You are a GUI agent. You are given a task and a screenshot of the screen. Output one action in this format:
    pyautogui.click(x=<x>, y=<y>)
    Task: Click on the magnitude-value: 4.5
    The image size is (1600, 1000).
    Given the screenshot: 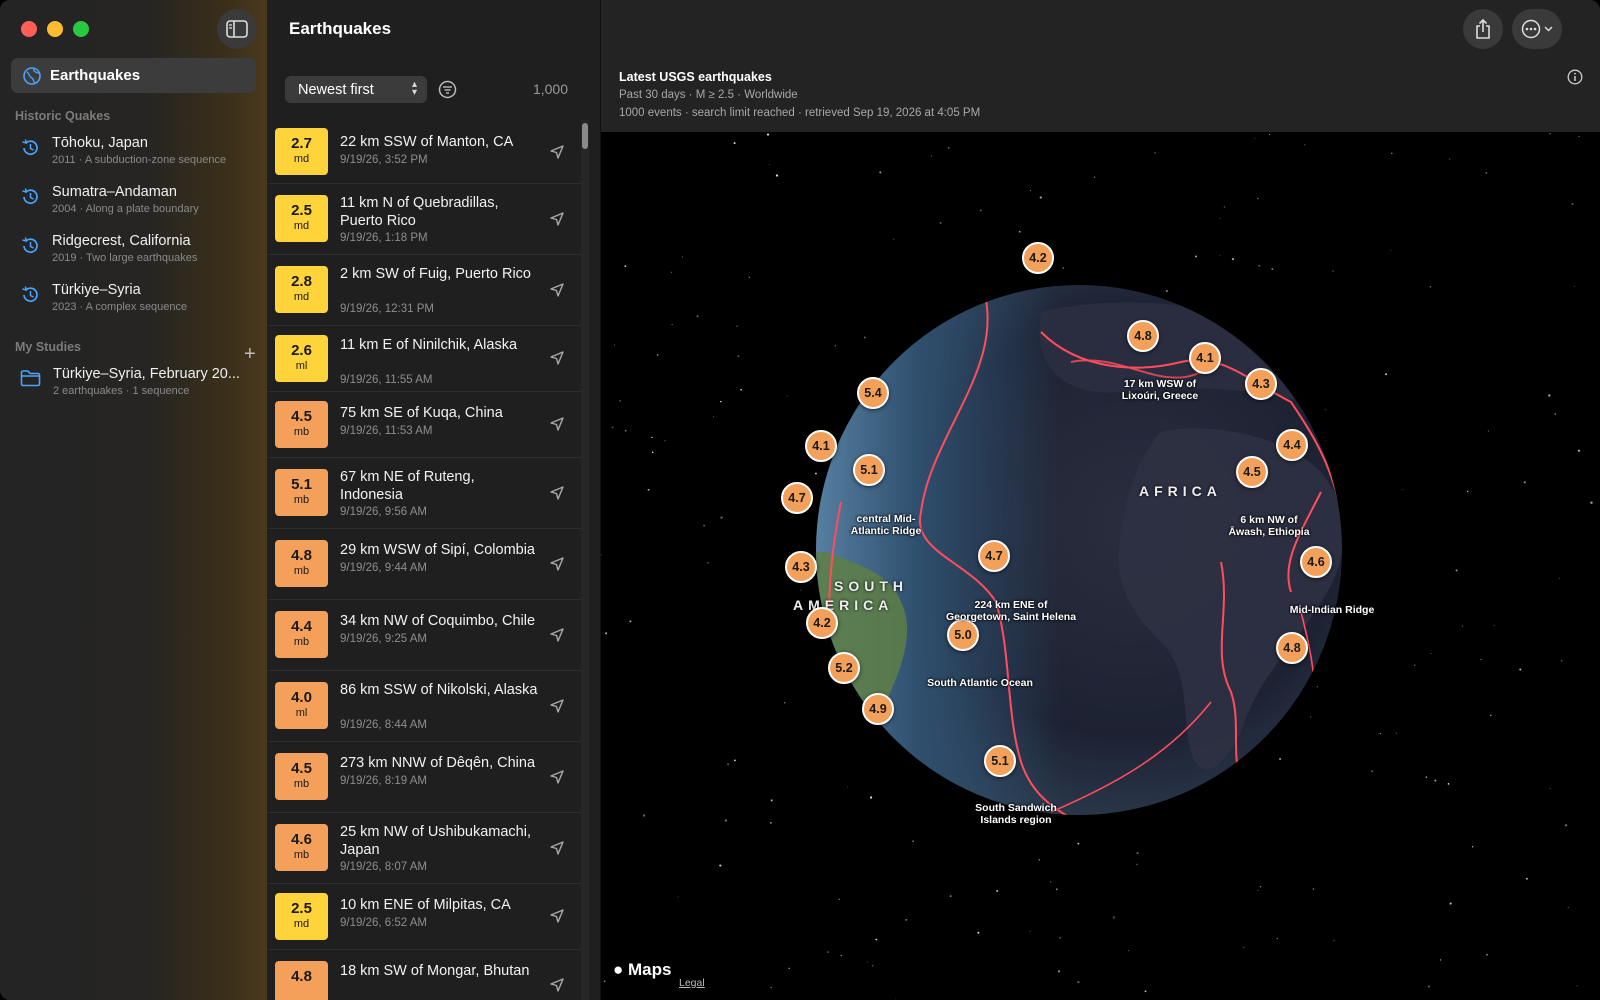 What is the action you would take?
    pyautogui.click(x=301, y=416)
    